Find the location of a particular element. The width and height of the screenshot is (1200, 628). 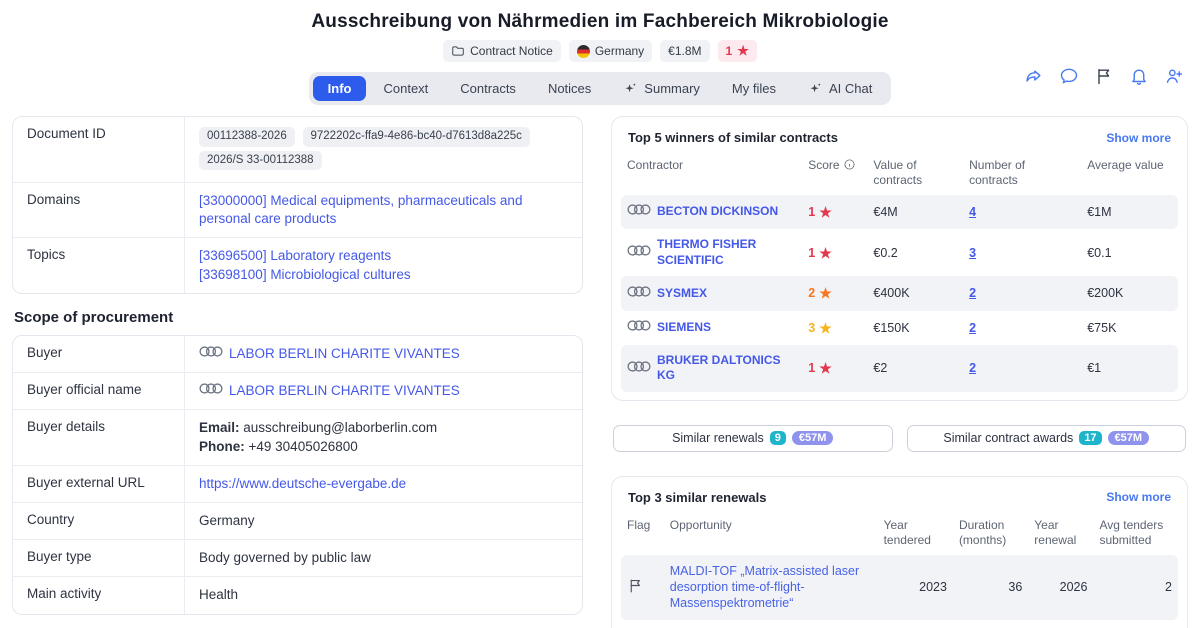

tab-my-files: My files is located at coordinates (754, 88).